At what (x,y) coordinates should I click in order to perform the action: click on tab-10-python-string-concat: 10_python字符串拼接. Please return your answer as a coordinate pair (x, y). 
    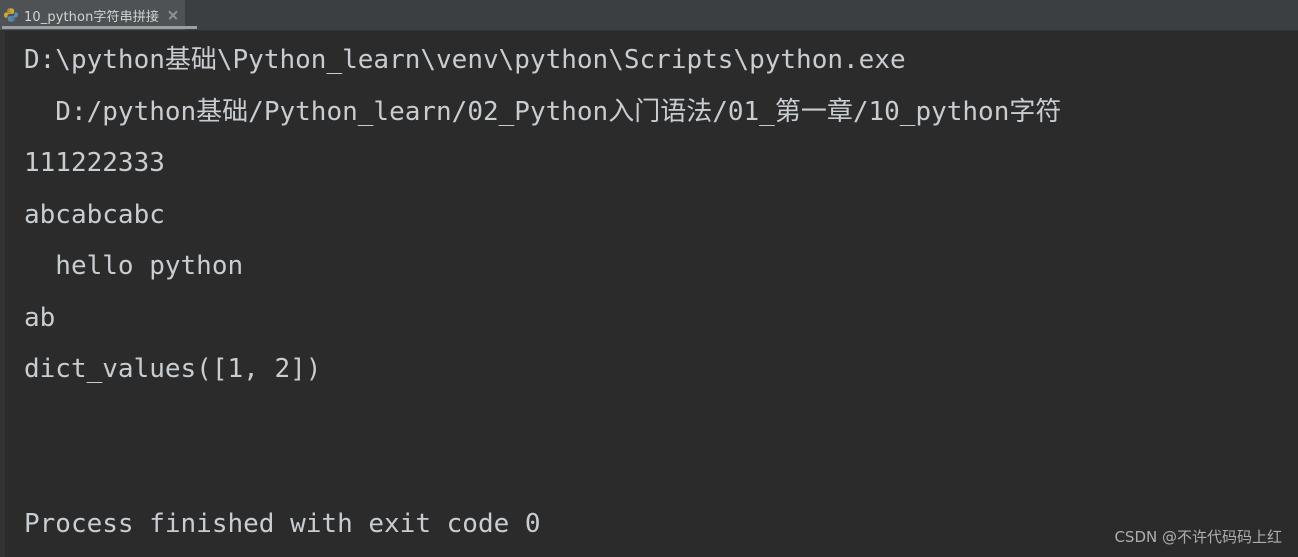
    Looking at the image, I should click on (98, 15).